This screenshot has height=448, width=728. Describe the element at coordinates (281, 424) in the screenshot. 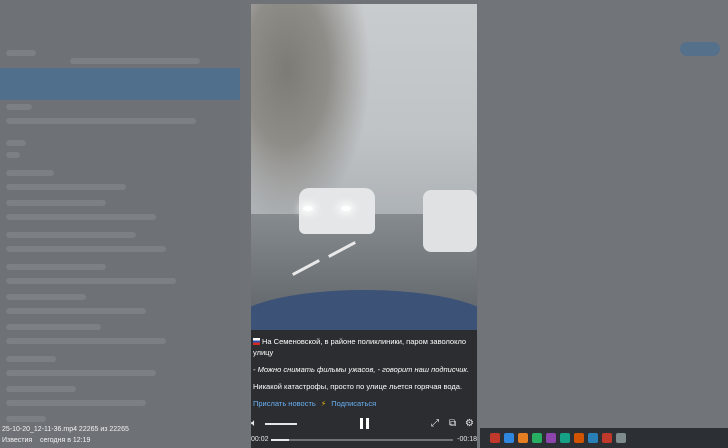

I see `volume-slider` at that location.